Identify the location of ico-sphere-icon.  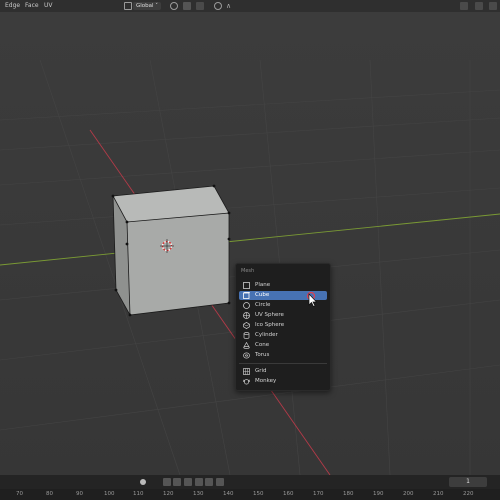
(246, 325).